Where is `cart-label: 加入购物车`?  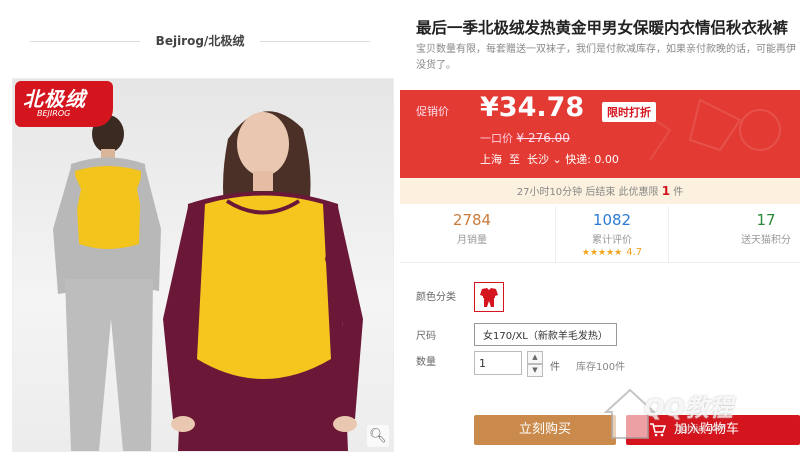
cart-label: 加入购物车 is located at coordinates (707, 429).